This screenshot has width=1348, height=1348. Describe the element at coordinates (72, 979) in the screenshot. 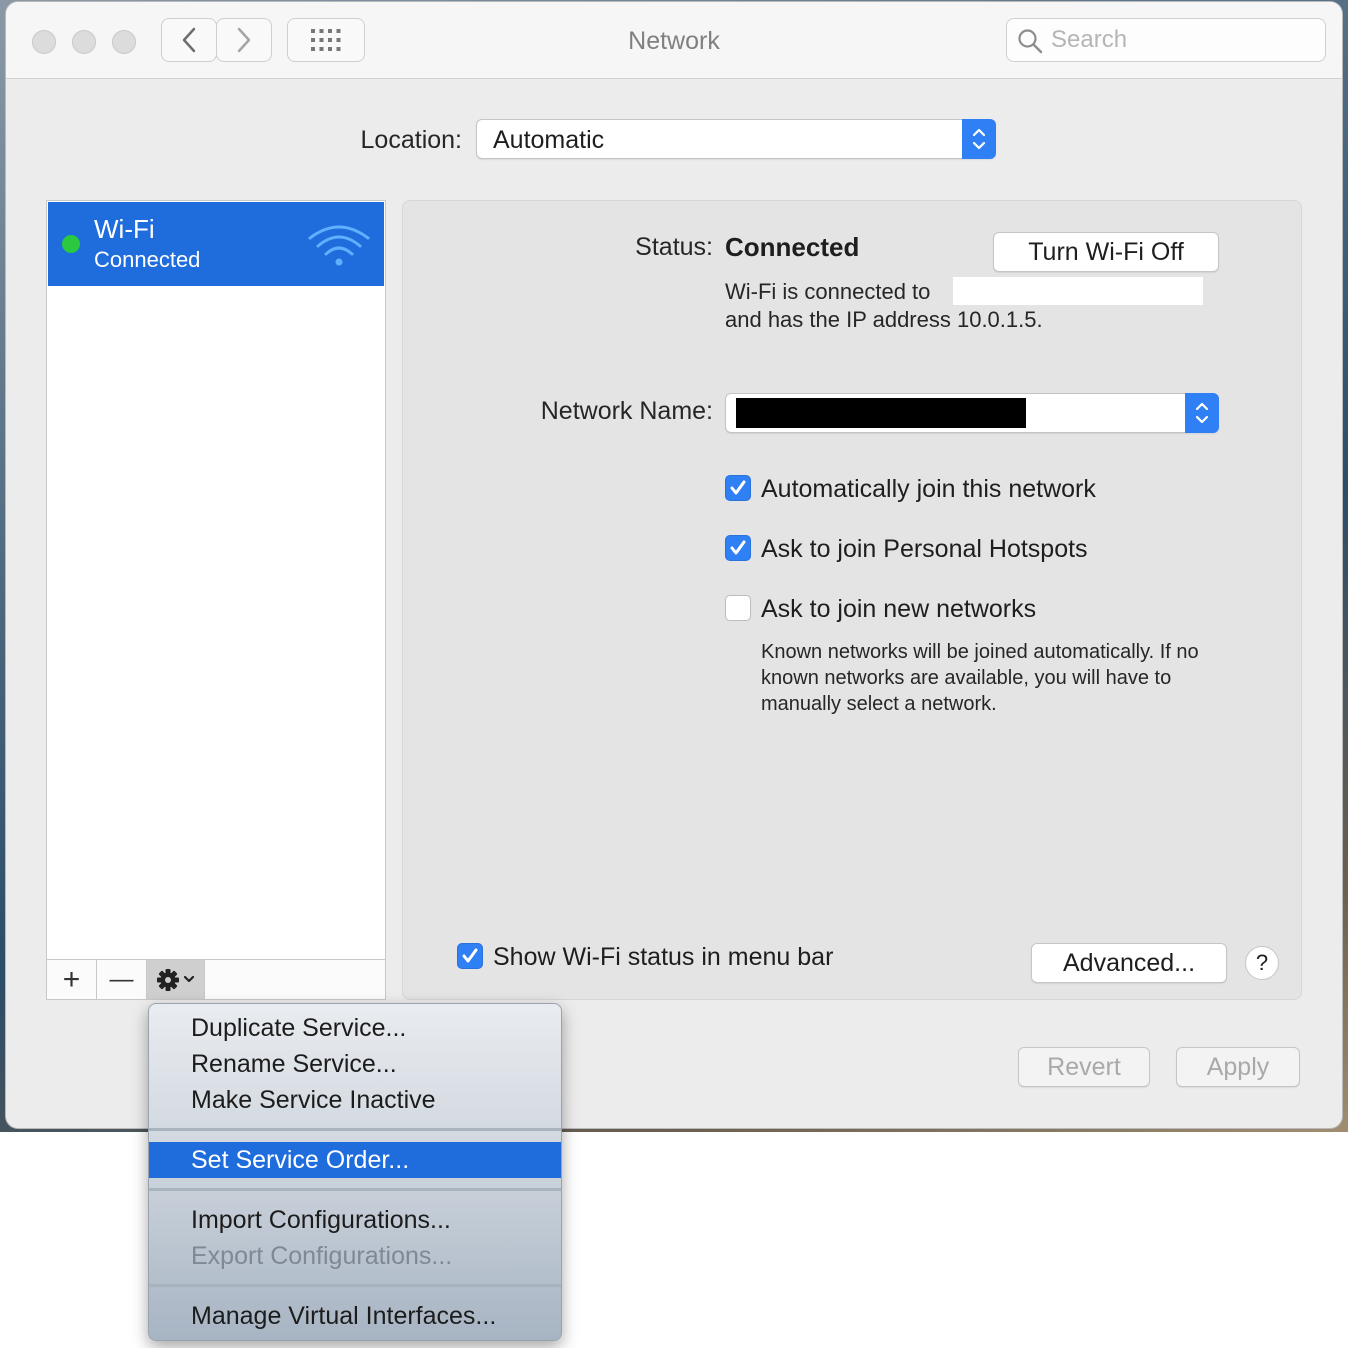

I see `add-service-button: +` at that location.